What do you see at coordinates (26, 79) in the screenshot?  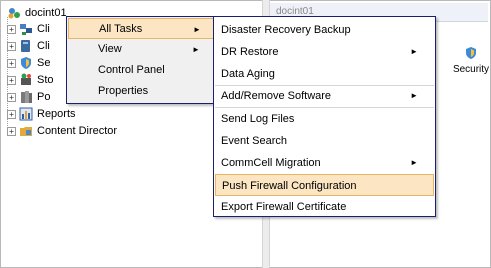 I see `storage-resources-icon` at bounding box center [26, 79].